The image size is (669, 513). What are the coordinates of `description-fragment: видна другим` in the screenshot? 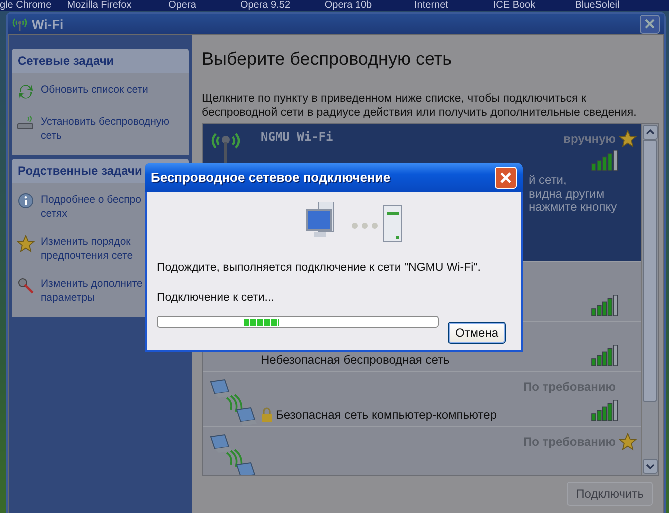 It's located at (567, 194).